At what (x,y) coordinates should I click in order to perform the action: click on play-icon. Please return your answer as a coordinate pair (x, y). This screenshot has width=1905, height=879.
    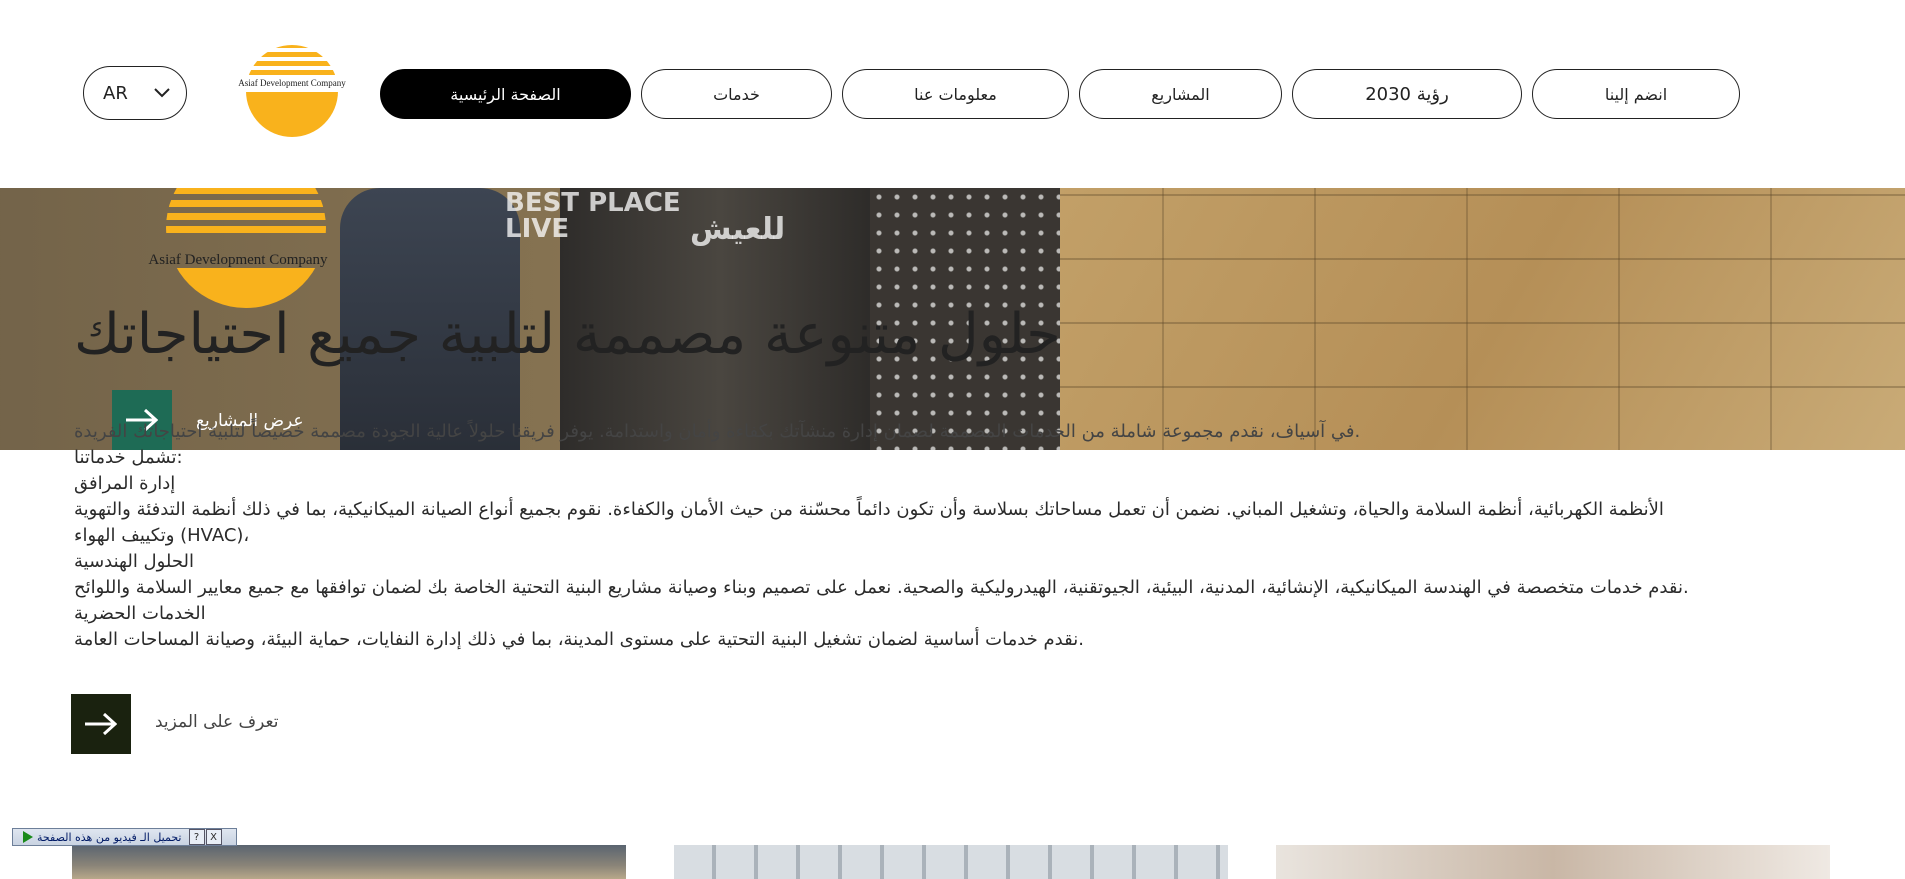
    Looking at the image, I should click on (28, 837).